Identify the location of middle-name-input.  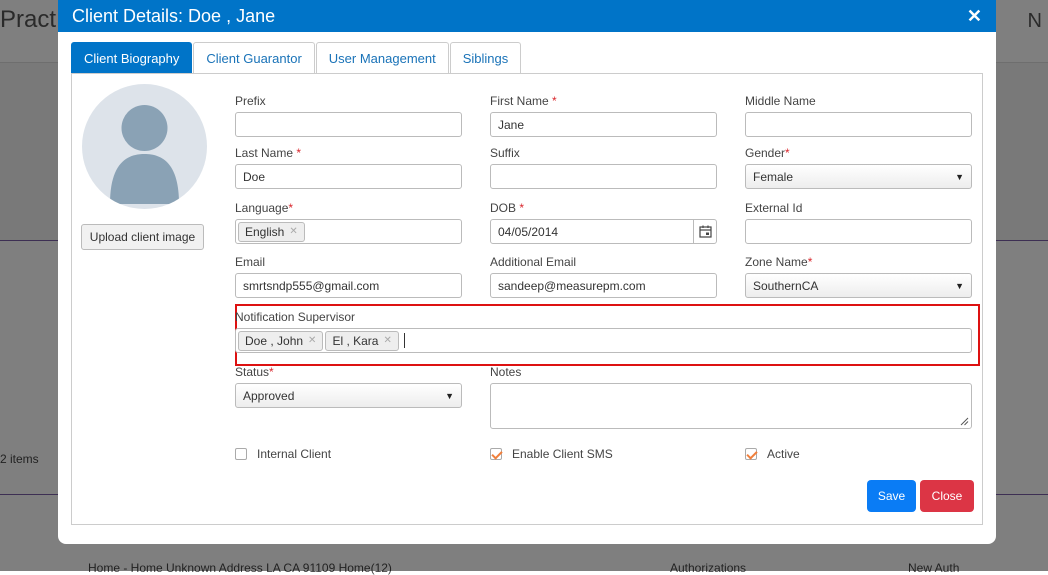
(858, 124).